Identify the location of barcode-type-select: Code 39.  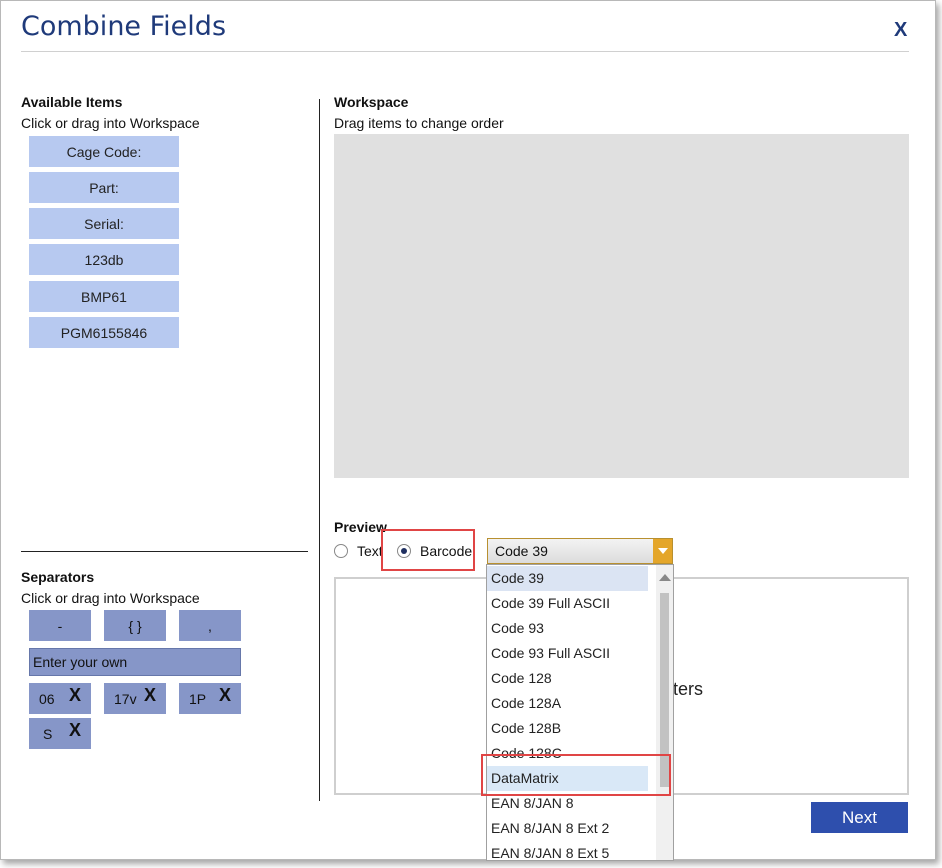
(580, 551).